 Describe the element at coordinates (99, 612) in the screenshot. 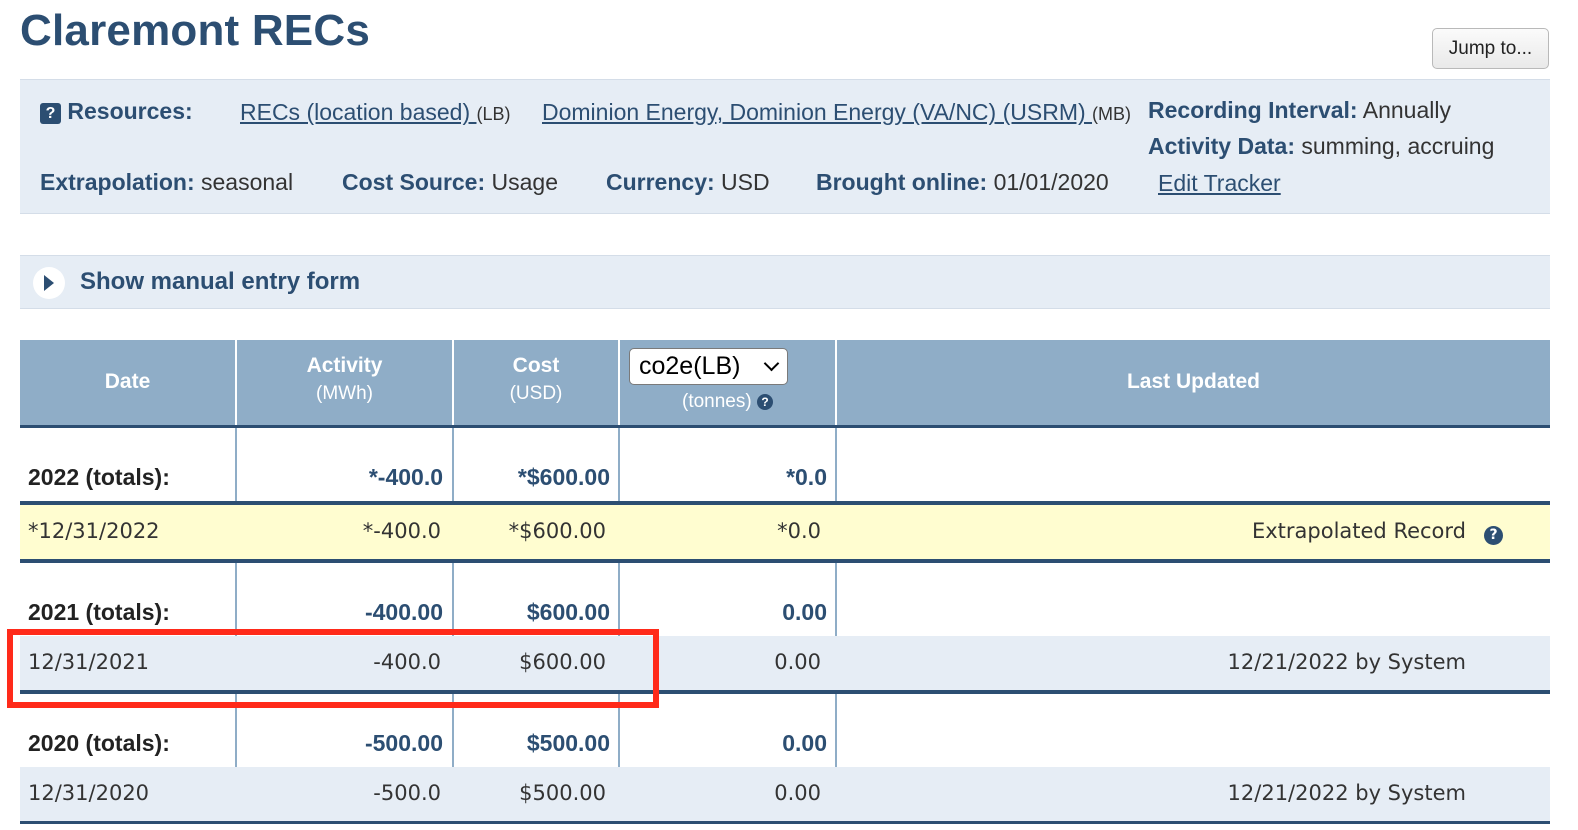

I see `totals-label: 2021 (totals):` at that location.